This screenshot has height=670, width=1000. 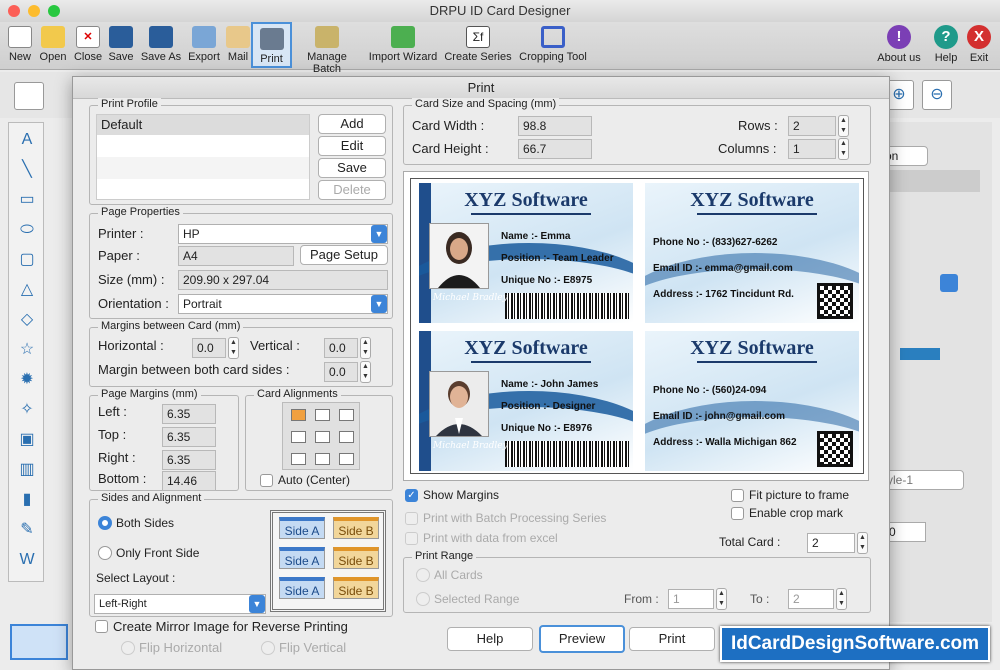 What do you see at coordinates (553, 45) in the screenshot?
I see `cropping-tool-button: Cropping Tool` at bounding box center [553, 45].